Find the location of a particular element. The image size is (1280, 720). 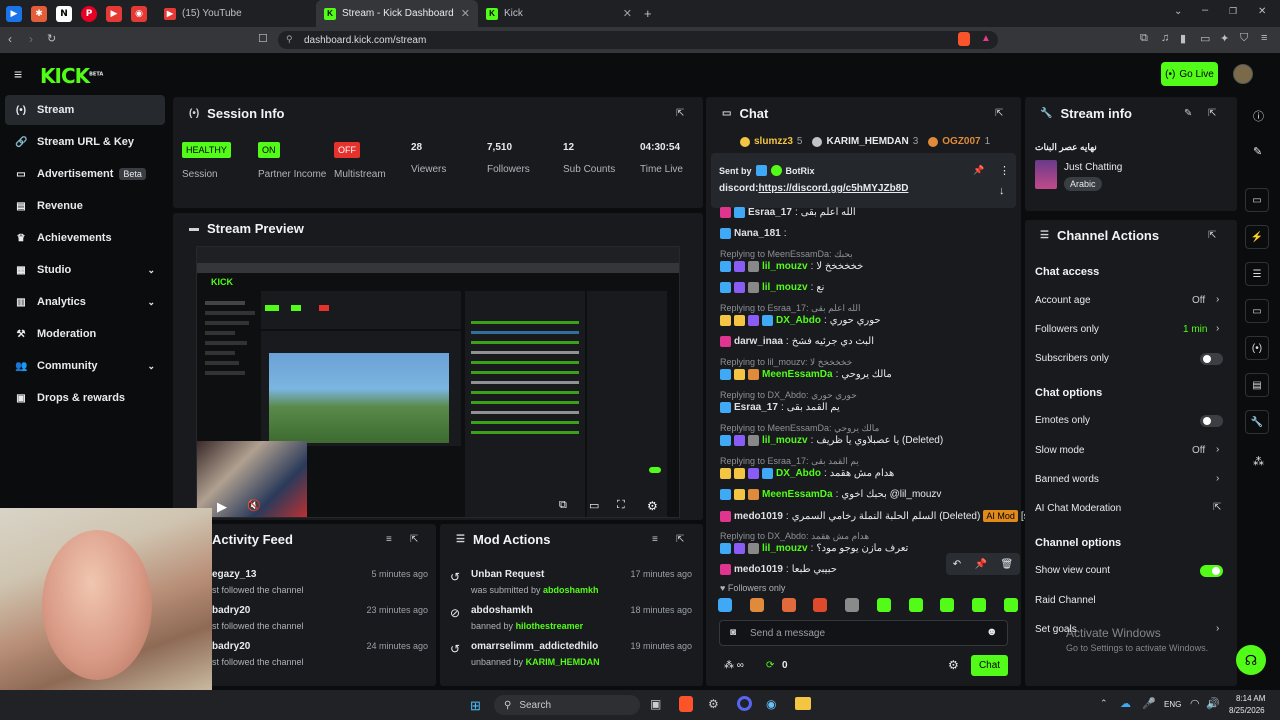

mod-action-user: abdoshamkh is located at coordinates (571, 590).